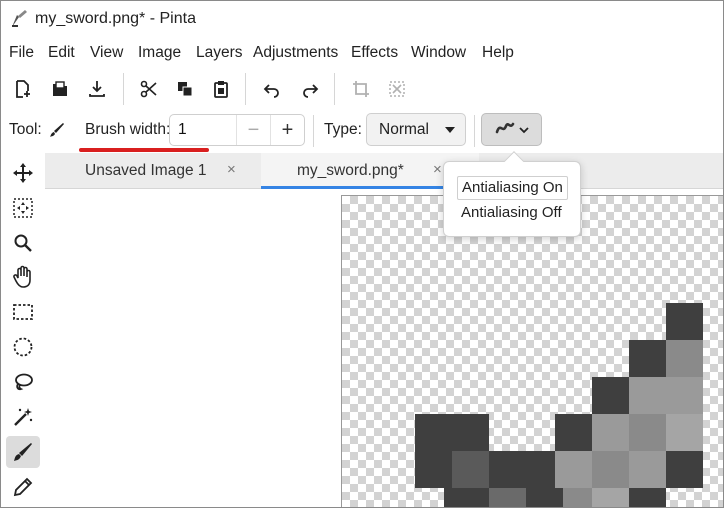  Describe the element at coordinates (253, 130) in the screenshot. I see `brush-width-decrease-button: −` at that location.